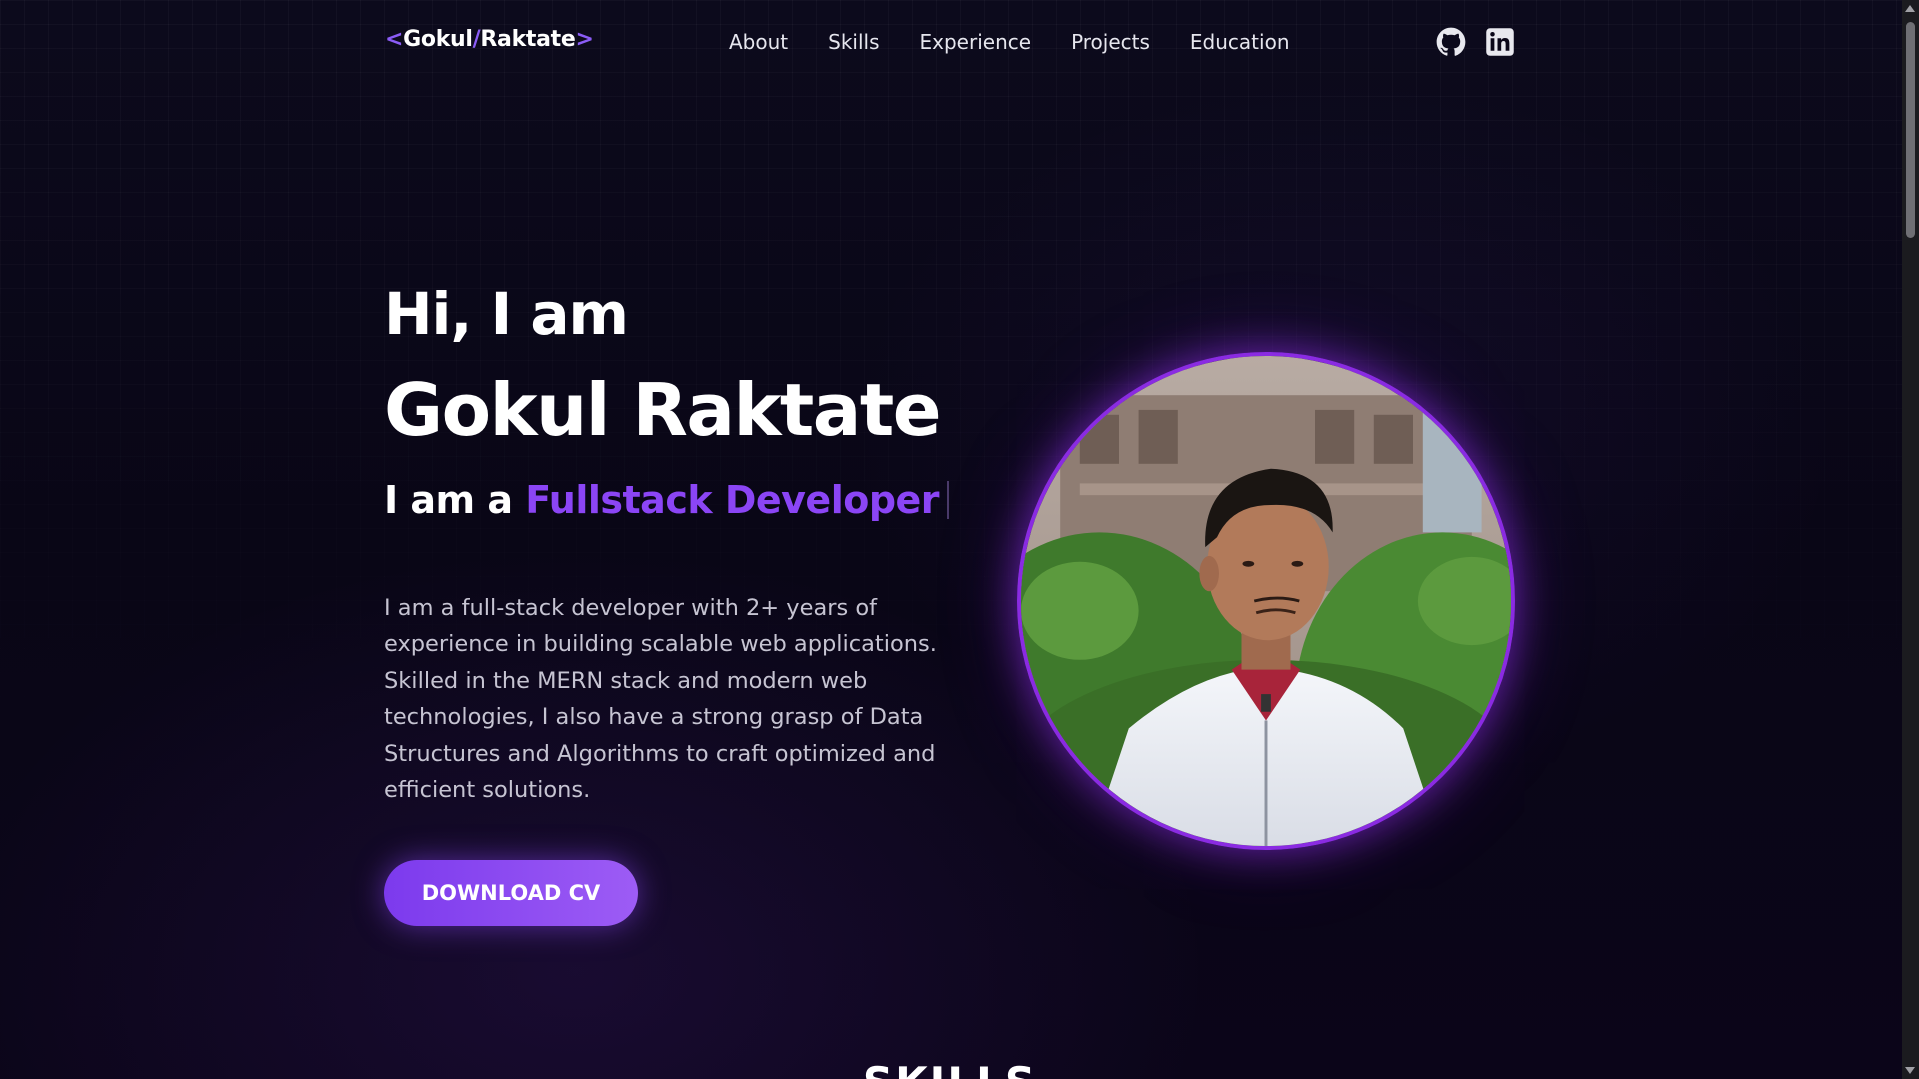 Image resolution: width=1919 pixels, height=1079 pixels. What do you see at coordinates (758, 42) in the screenshot?
I see `nav-link-about: About` at bounding box center [758, 42].